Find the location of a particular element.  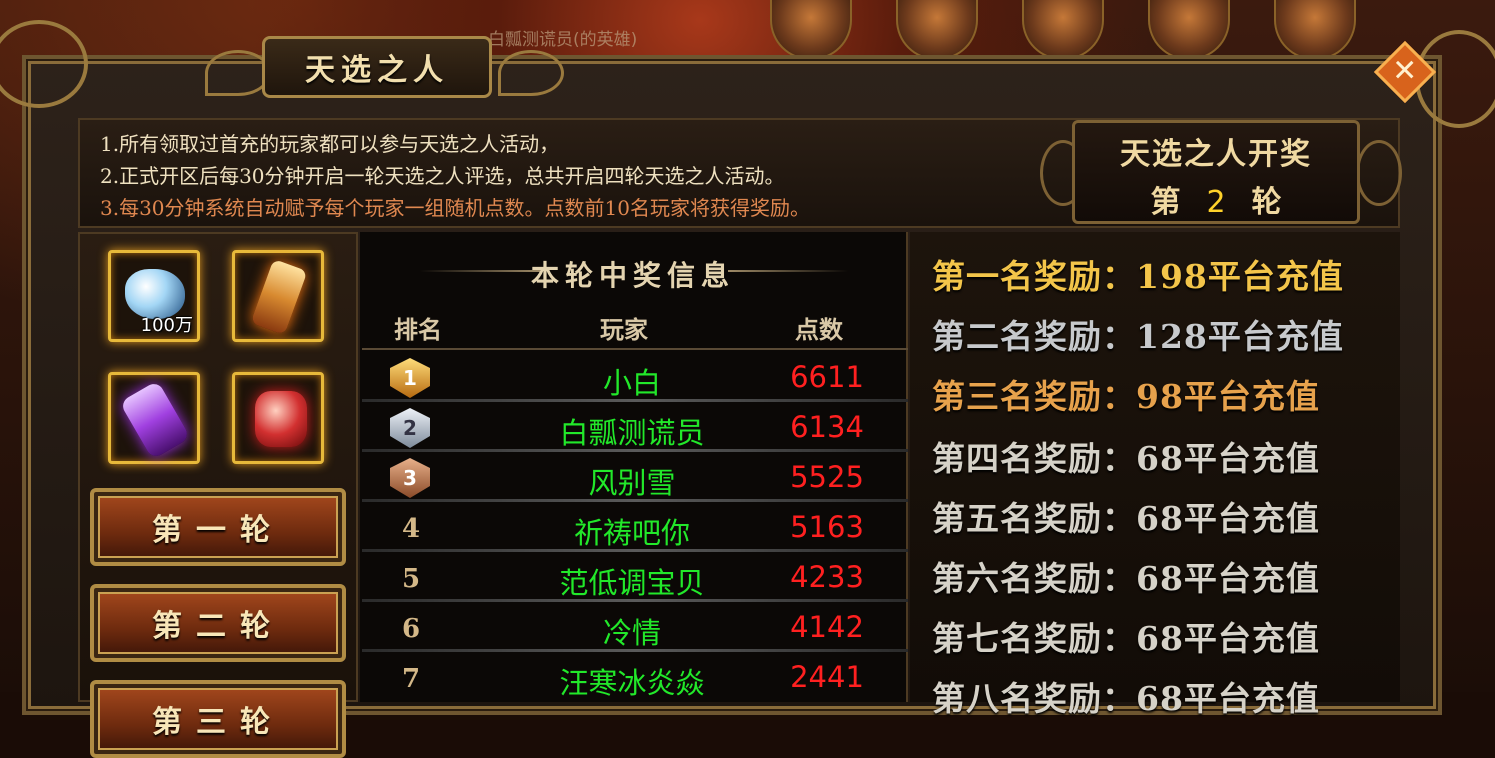

header-divider is located at coordinates (635, 349).